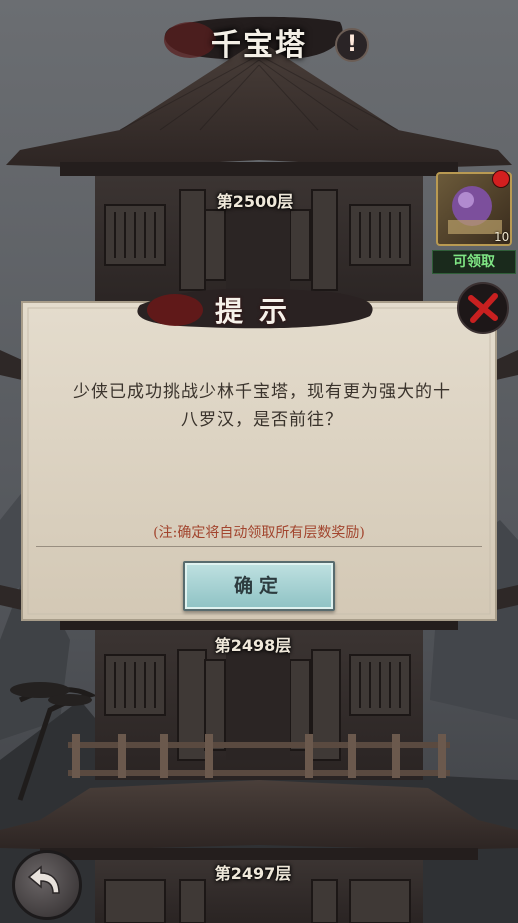 Image resolution: width=518 pixels, height=923 pixels. Describe the element at coordinates (501, 179) in the screenshot. I see `notification-dot-icon` at that location.